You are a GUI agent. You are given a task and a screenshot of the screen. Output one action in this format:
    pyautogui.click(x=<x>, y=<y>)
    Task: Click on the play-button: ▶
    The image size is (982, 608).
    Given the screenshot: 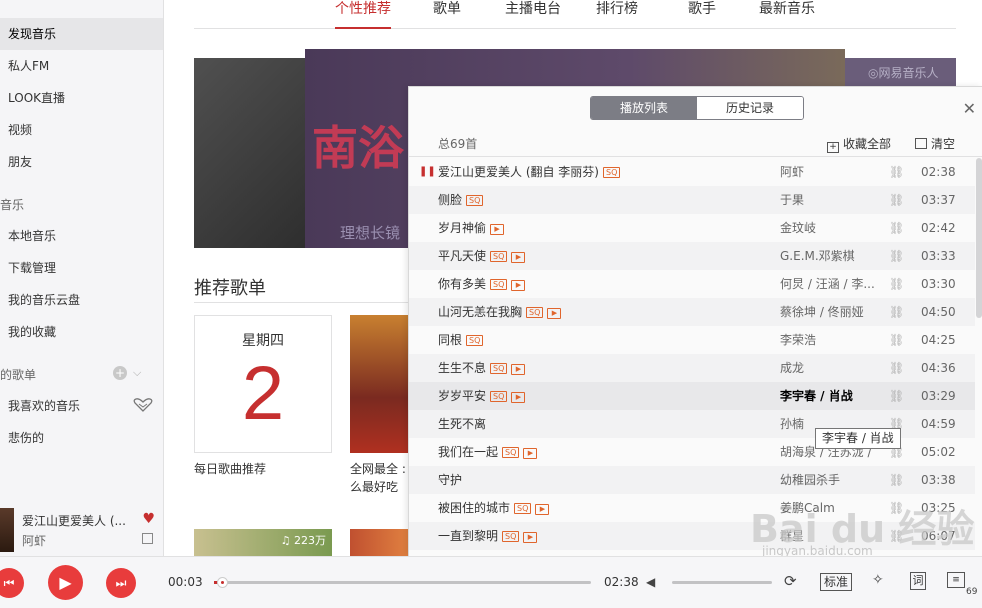 What is the action you would take?
    pyautogui.click(x=65, y=582)
    